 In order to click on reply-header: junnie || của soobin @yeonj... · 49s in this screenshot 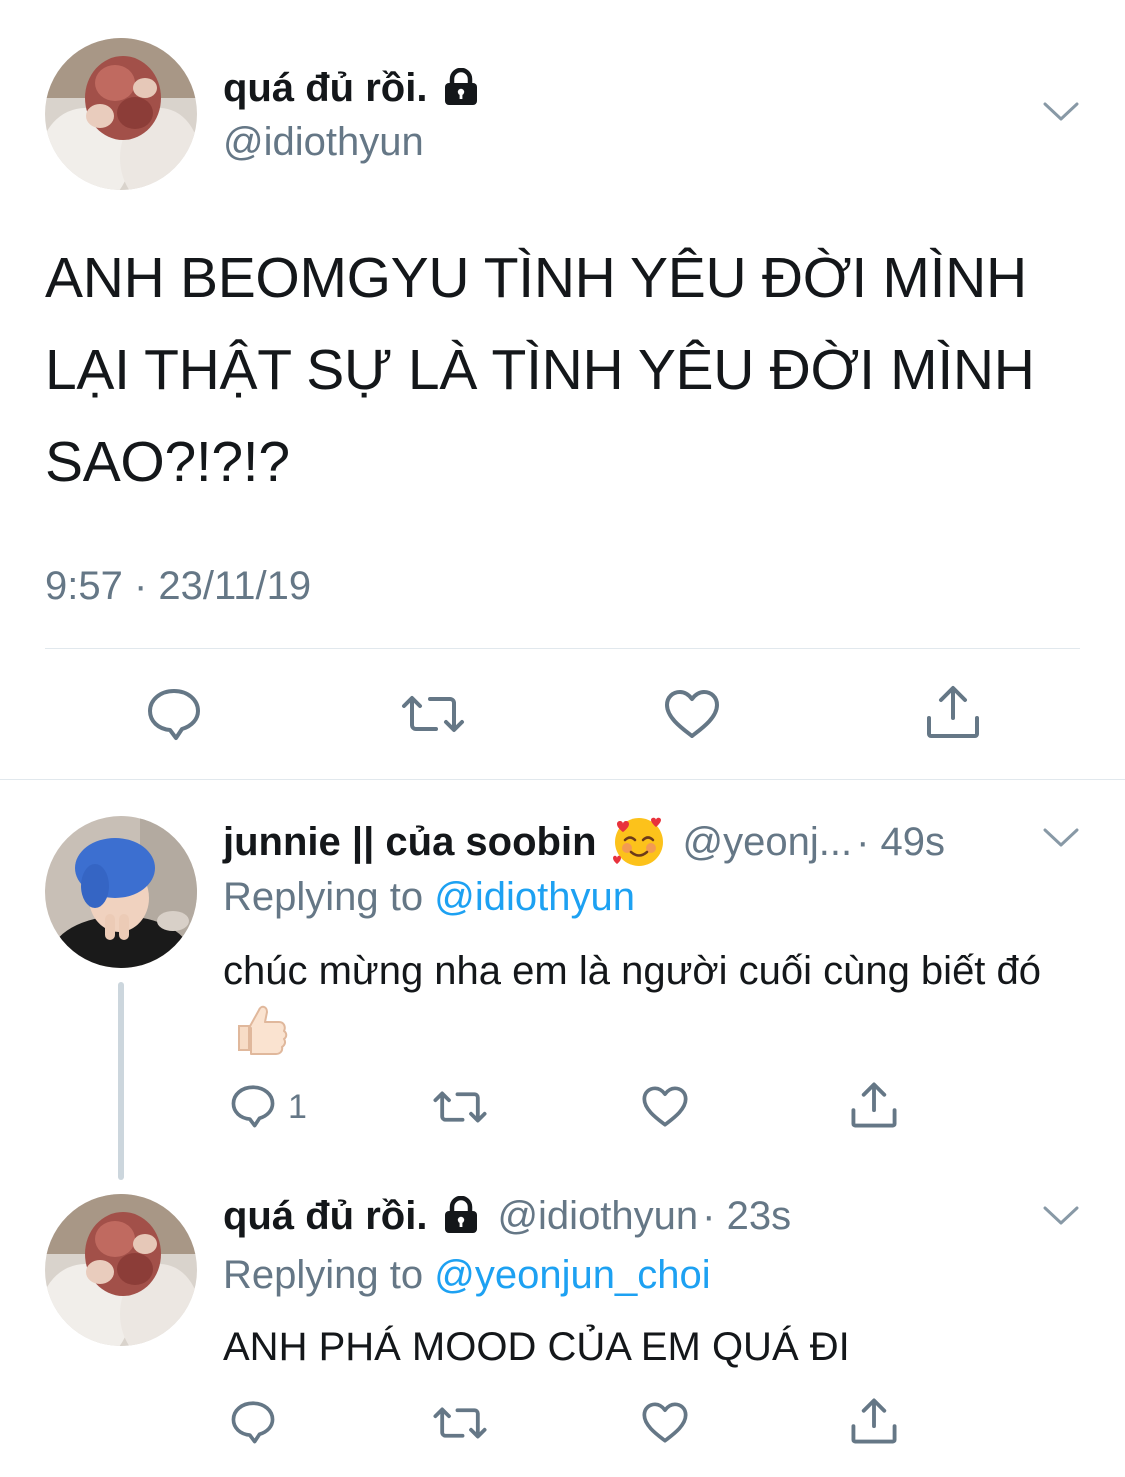, I will do `click(584, 842)`.